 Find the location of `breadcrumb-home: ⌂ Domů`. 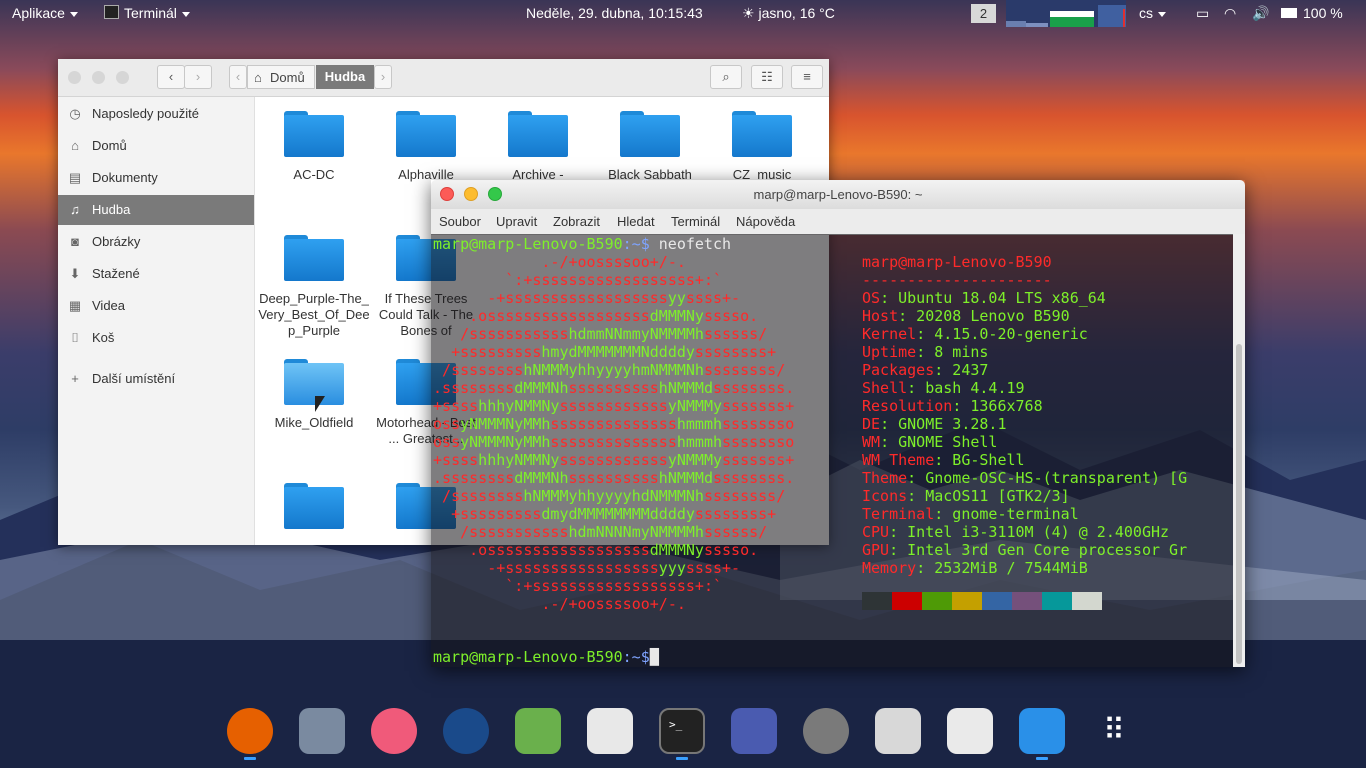

breadcrumb-home: ⌂ Domů is located at coordinates (281, 77).